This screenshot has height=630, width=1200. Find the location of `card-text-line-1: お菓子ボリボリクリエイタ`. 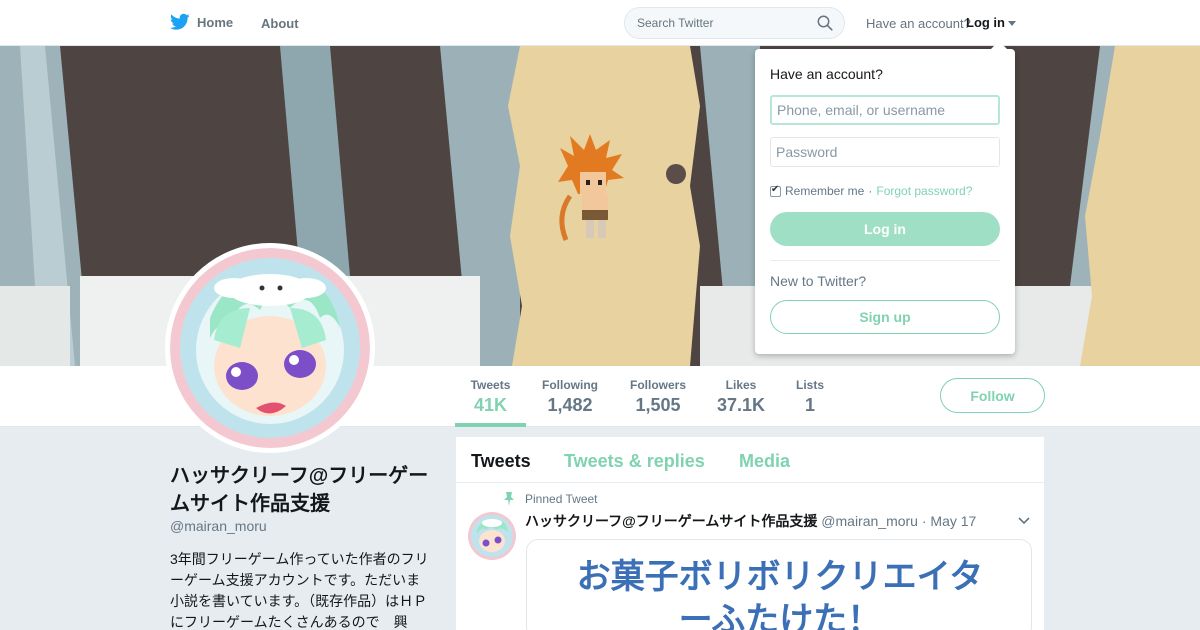

card-text-line-1: お菓子ボリボリクリエイタ is located at coordinates (780, 577).